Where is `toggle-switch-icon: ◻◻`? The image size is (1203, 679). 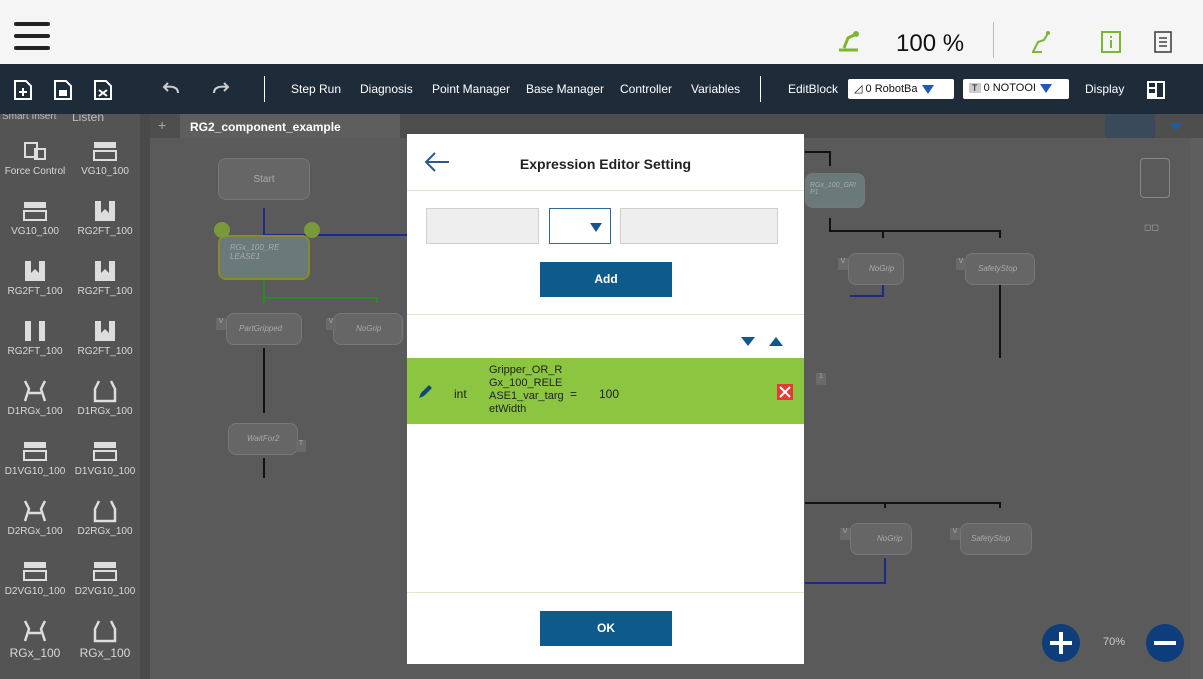 toggle-switch-icon: ◻◻ is located at coordinates (1159, 234).